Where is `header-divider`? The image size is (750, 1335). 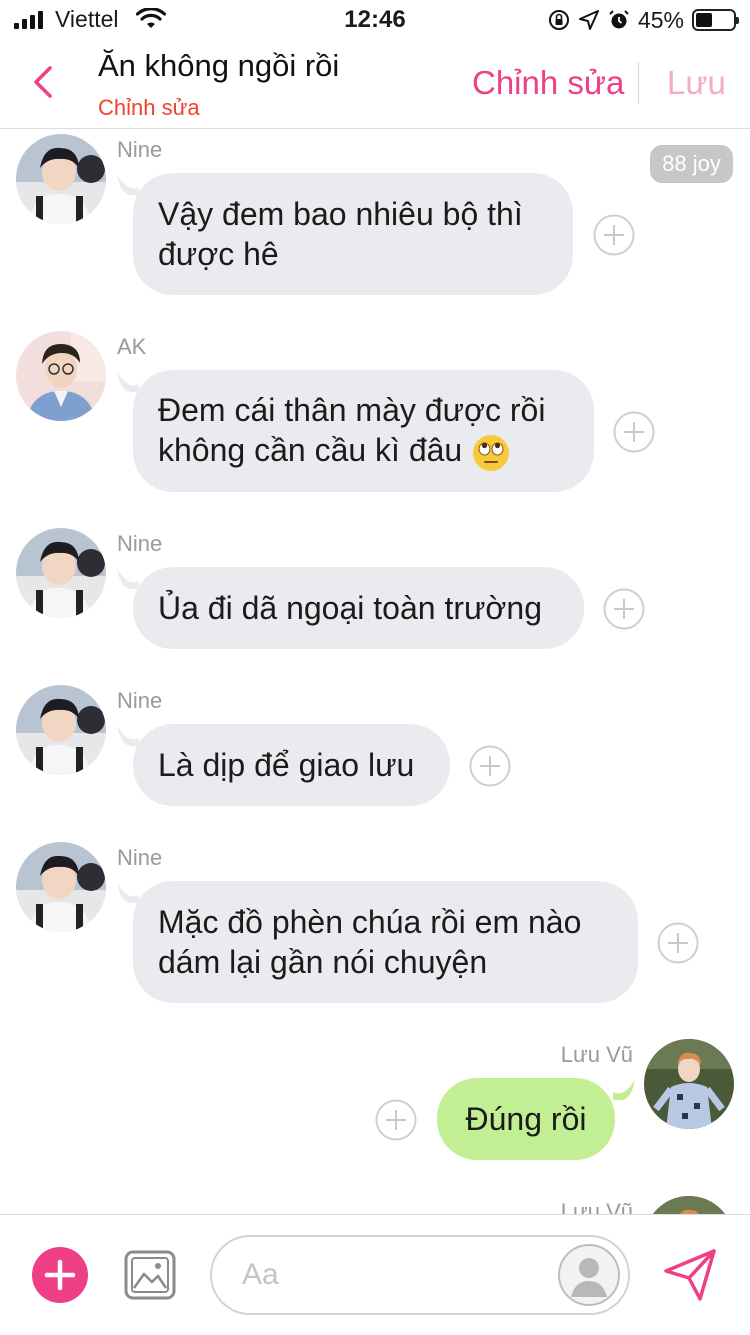
header-divider is located at coordinates (638, 83).